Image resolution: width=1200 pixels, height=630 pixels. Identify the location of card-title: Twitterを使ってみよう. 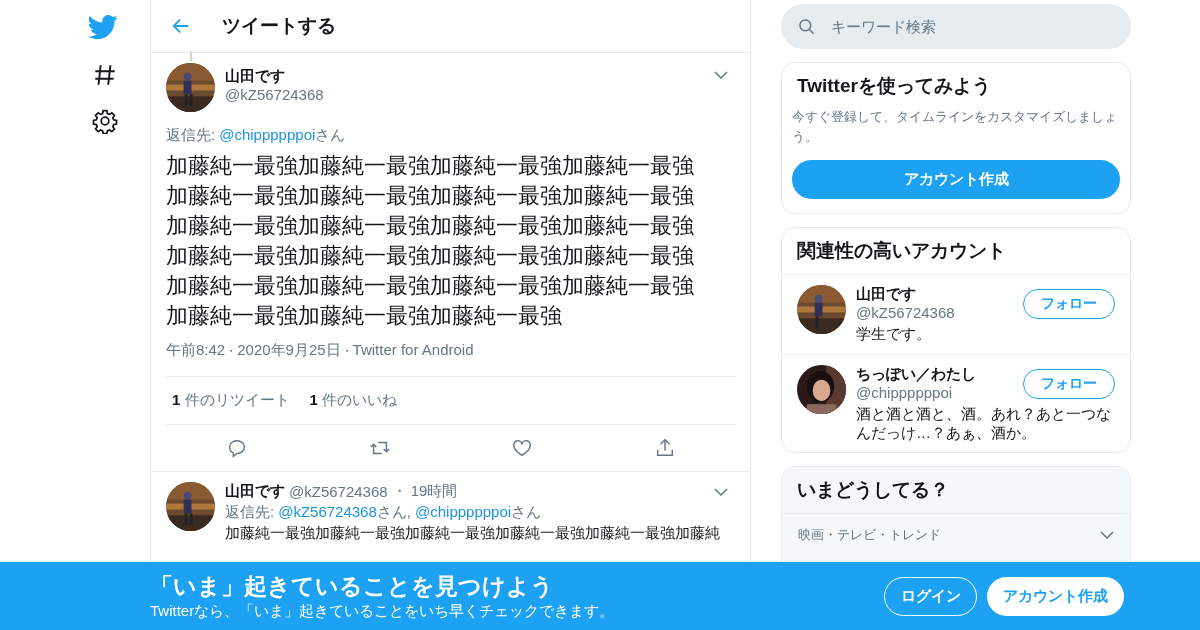
(894, 86).